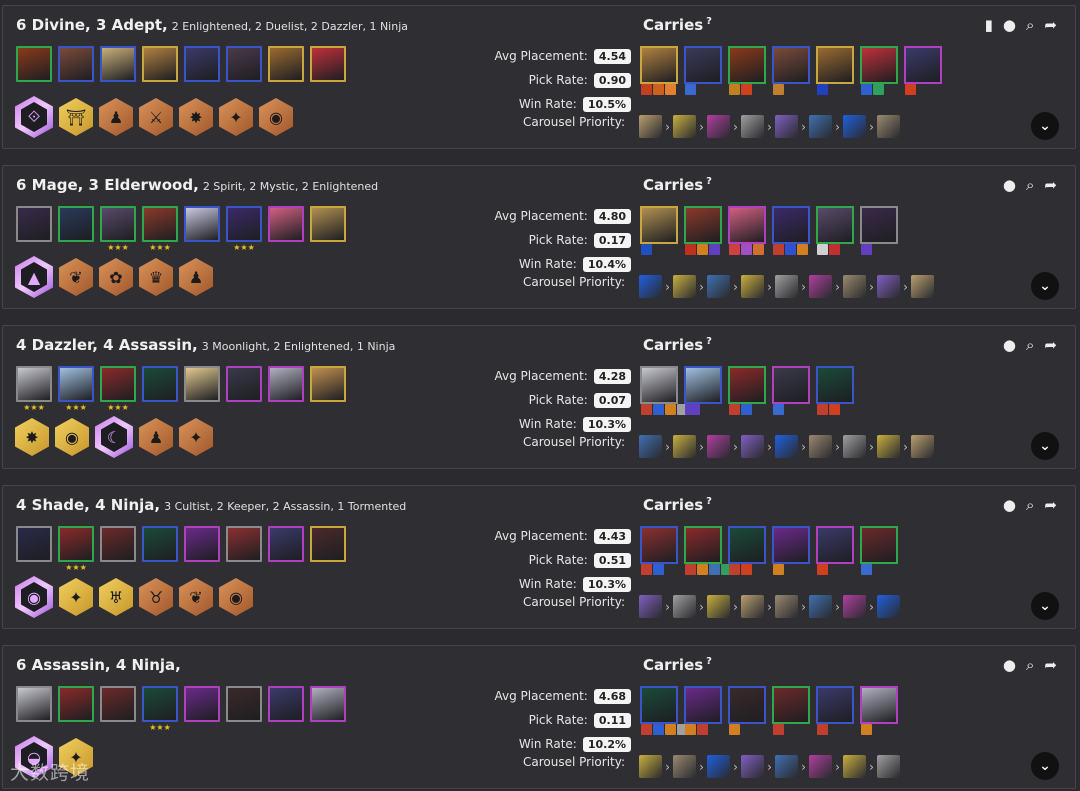 This screenshot has height=791, width=1080. I want to click on trait-icon: ❦, so click(76, 277).